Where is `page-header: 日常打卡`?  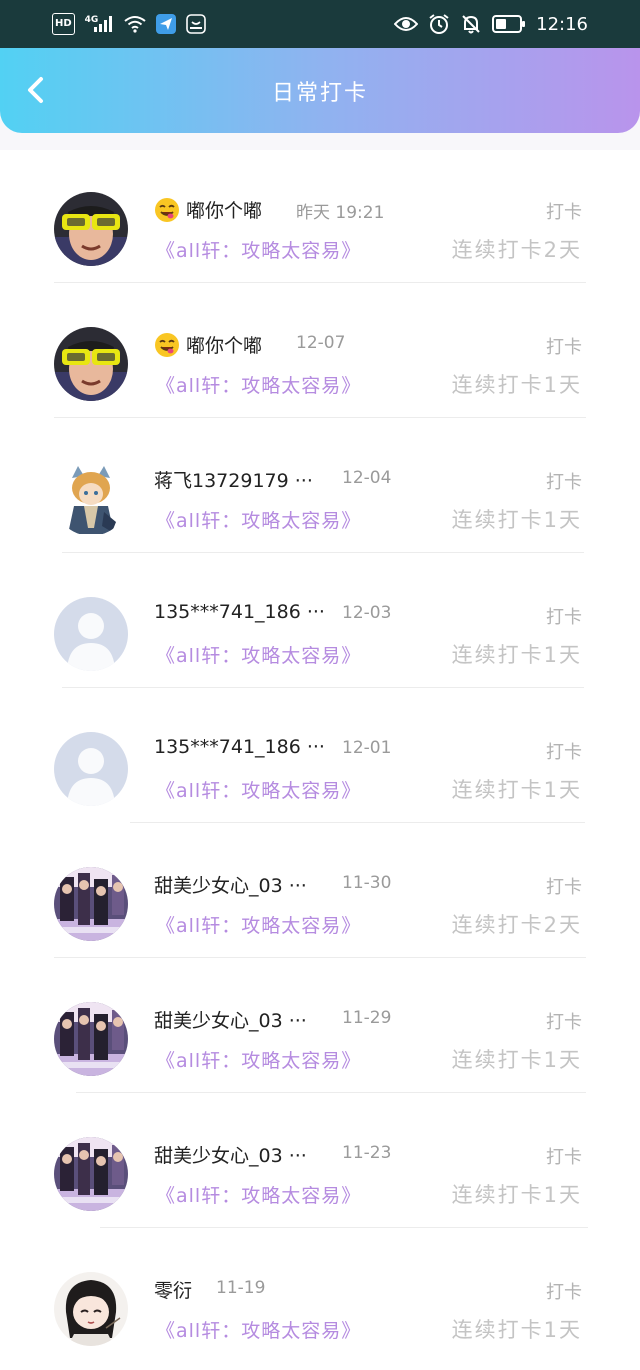
page-header: 日常打卡 is located at coordinates (320, 90).